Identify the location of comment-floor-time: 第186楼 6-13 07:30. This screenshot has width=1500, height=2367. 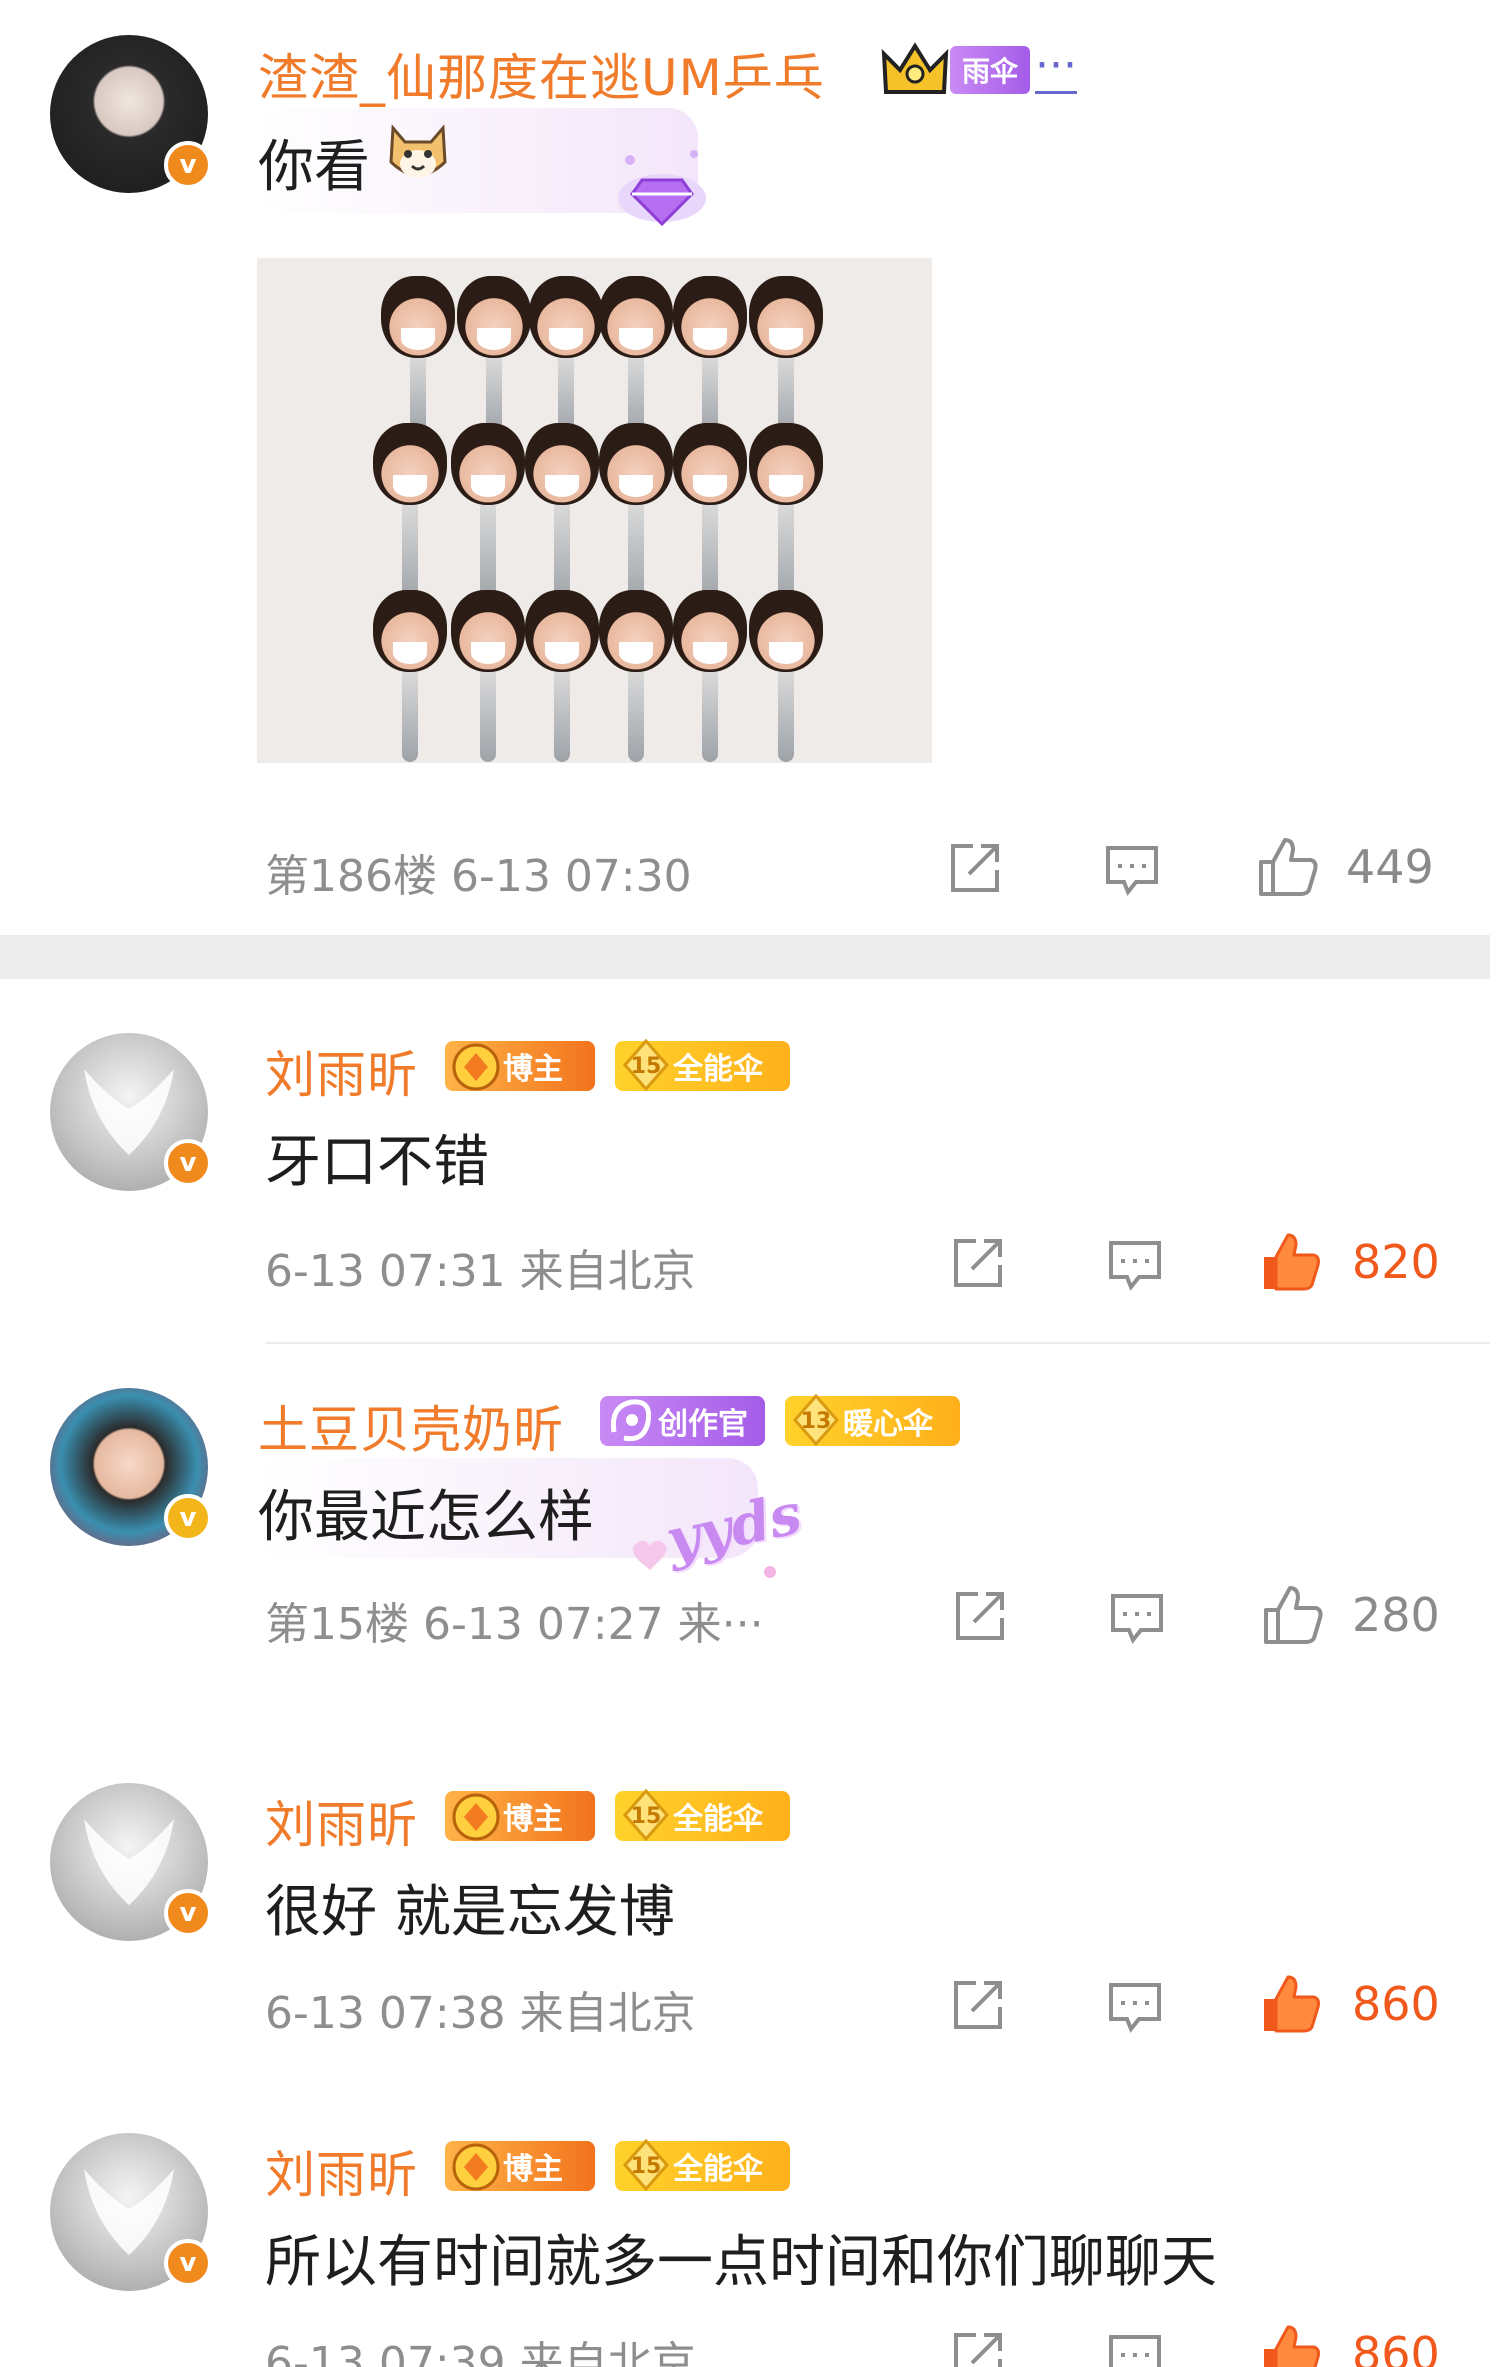
(478, 876).